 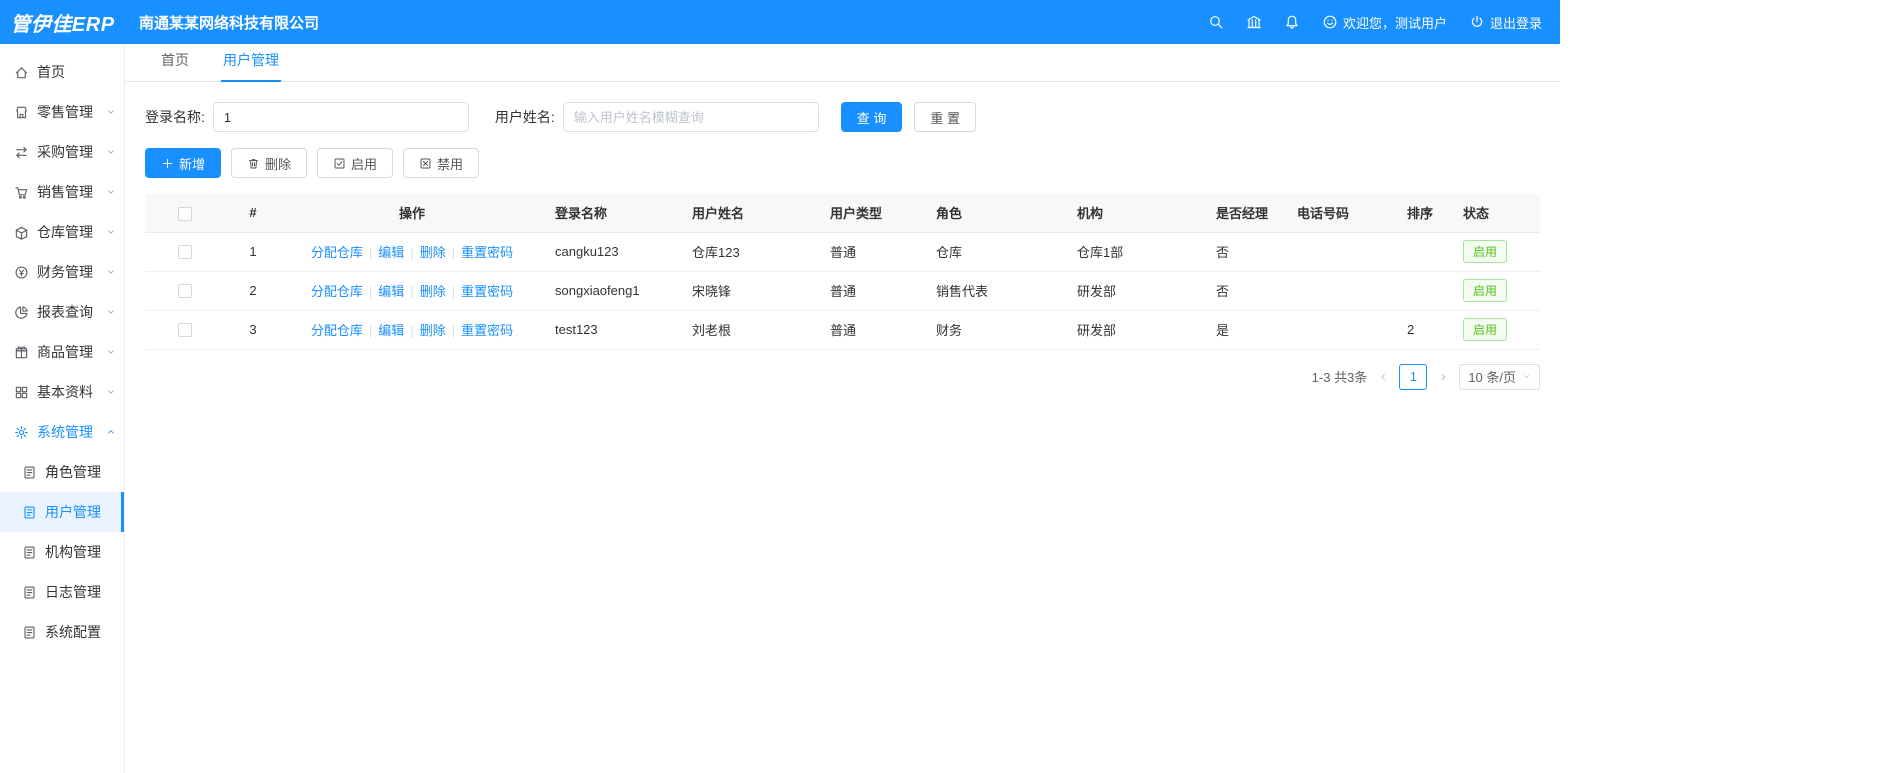 I want to click on chevron-up-icon, so click(x=111, y=432).